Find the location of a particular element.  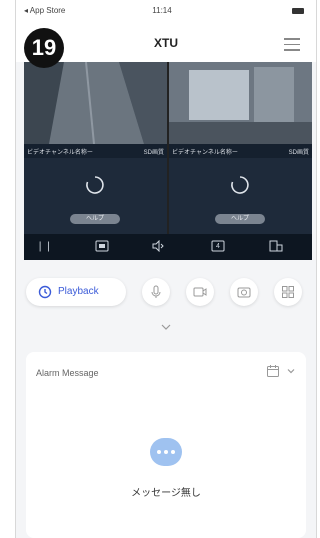

back-to-app-store: ◂ App Store is located at coordinates (44, 10).